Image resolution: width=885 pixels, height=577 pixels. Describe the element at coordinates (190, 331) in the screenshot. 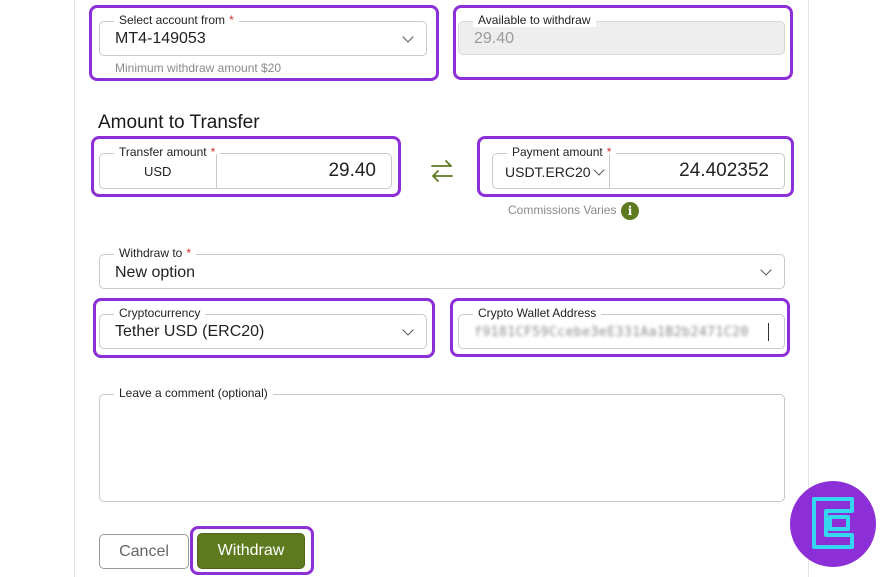

I see `cryptocurrency-value: Tether USD (ERC20)` at that location.